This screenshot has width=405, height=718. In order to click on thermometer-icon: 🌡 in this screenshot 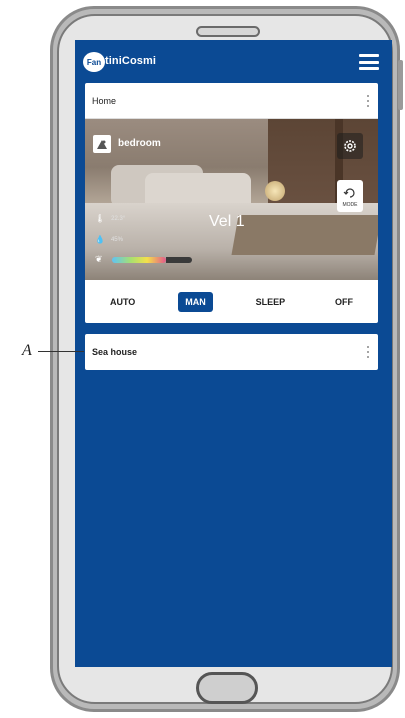, I will do `click(100, 218)`.